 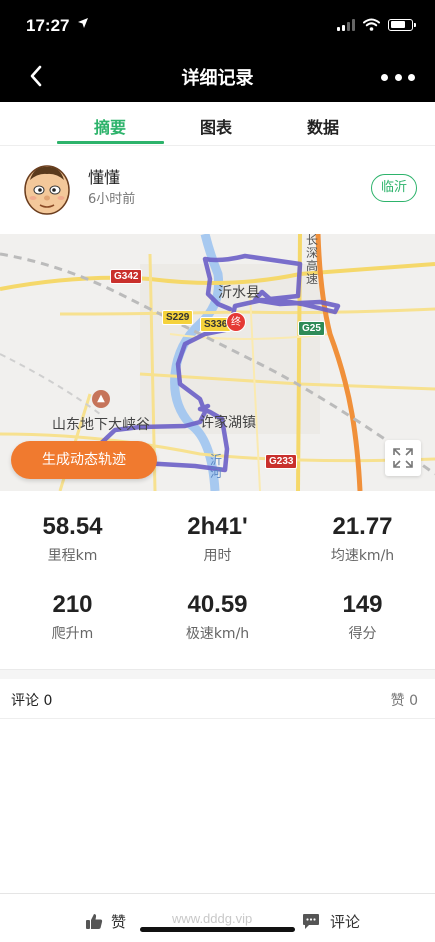 I want to click on comment-button: 评论, so click(x=331, y=921).